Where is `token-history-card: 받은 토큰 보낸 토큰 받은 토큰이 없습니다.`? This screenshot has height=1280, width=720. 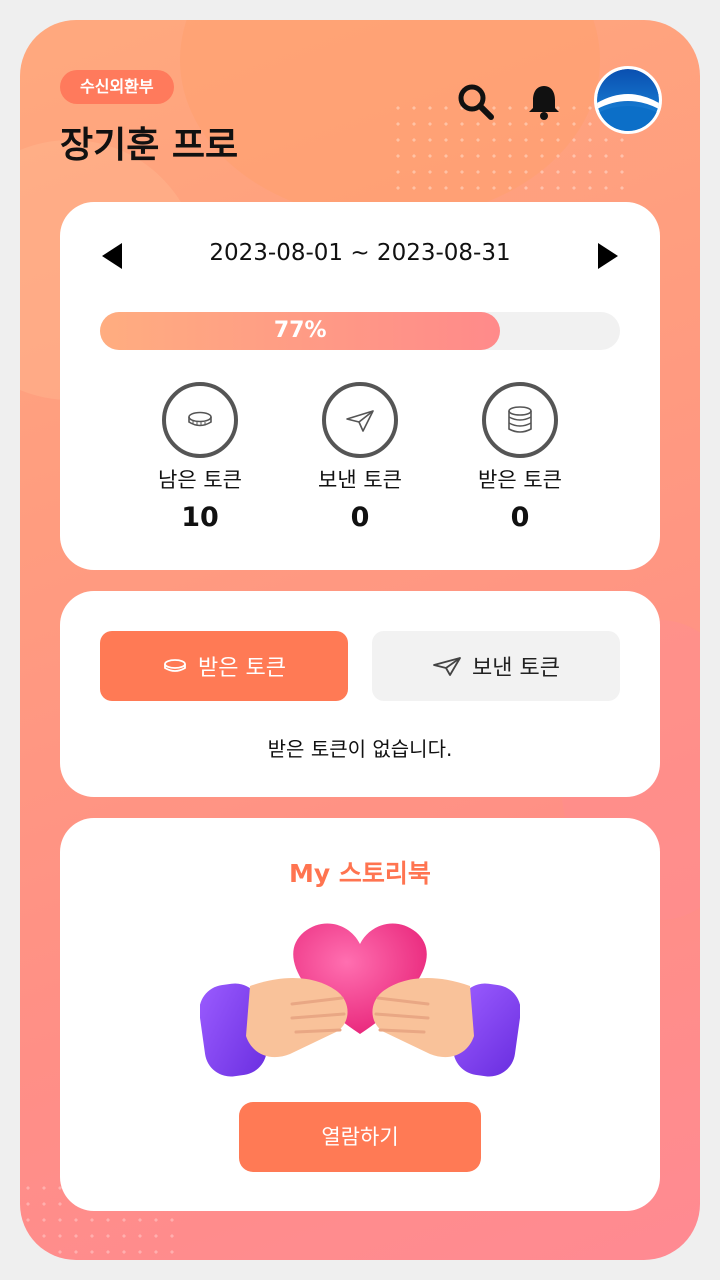
token-history-card: 받은 토큰 보낸 토큰 받은 토큰이 없습니다. is located at coordinates (360, 694).